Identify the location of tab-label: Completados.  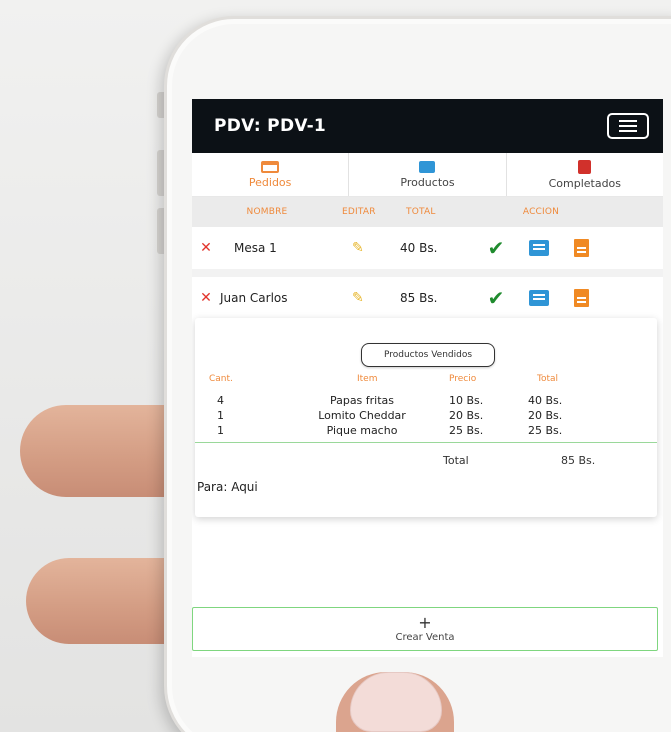
(585, 183).